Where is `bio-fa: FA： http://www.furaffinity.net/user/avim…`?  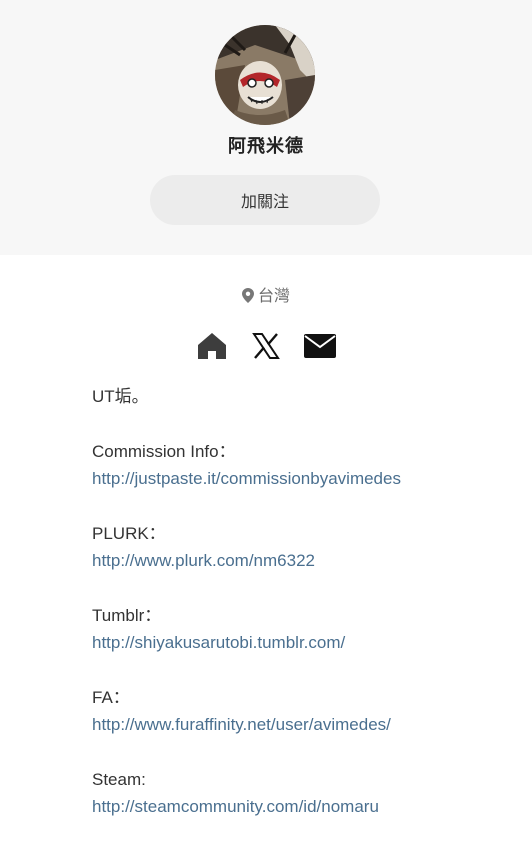 bio-fa: FA： http://www.furaffinity.net/user/avim… is located at coordinates (302, 711).